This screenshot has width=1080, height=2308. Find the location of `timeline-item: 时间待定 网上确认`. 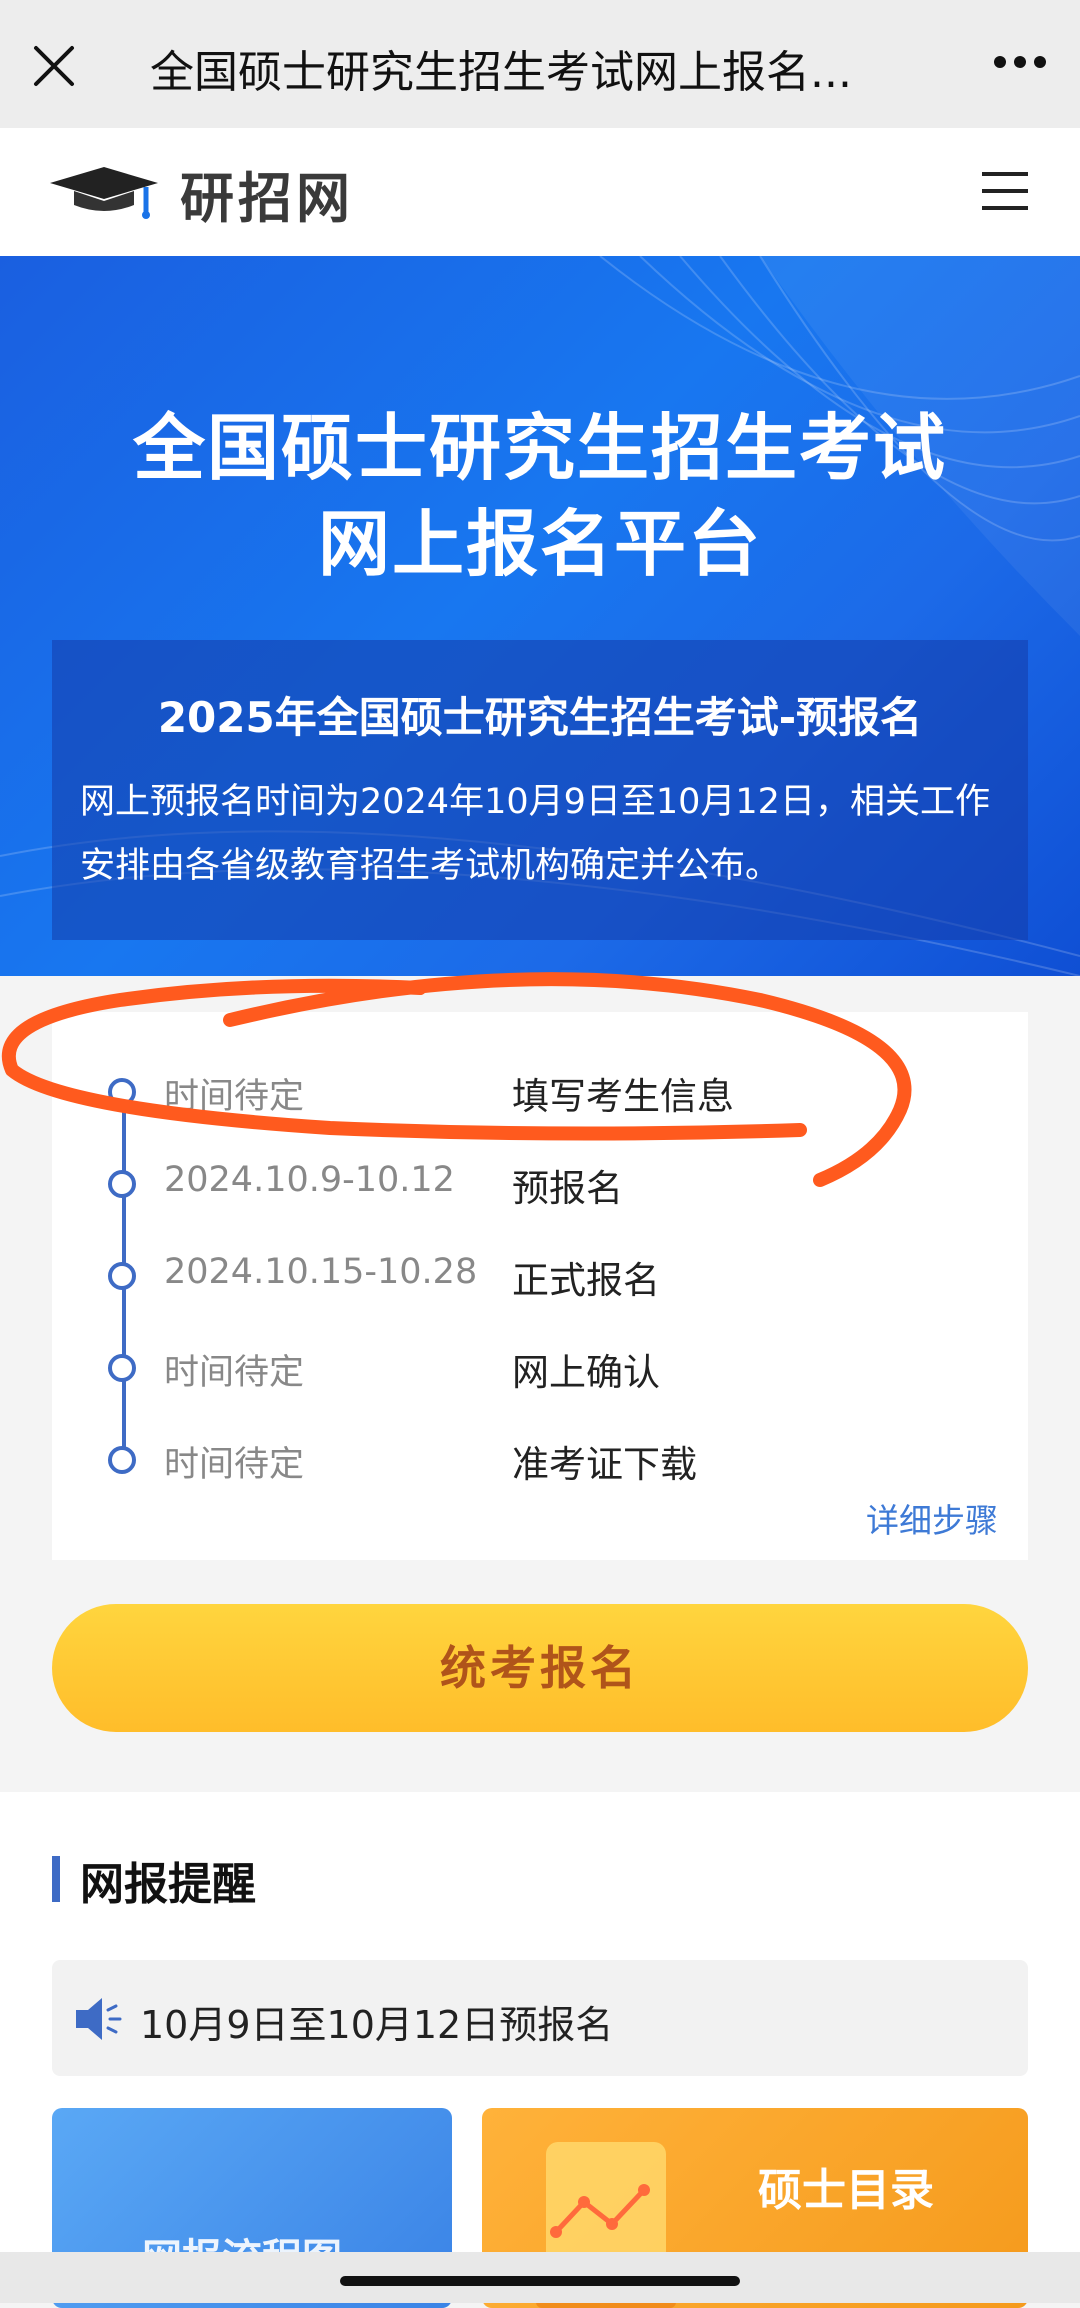

timeline-item: 时间待定 网上确认 is located at coordinates (540, 1368).